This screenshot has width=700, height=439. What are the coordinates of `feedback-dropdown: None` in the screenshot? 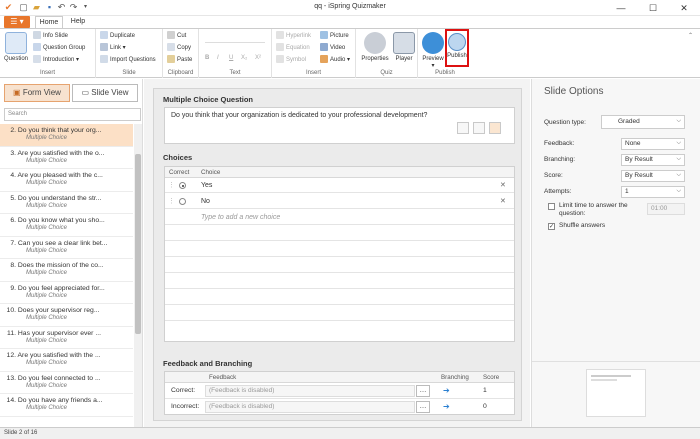 It's located at (653, 144).